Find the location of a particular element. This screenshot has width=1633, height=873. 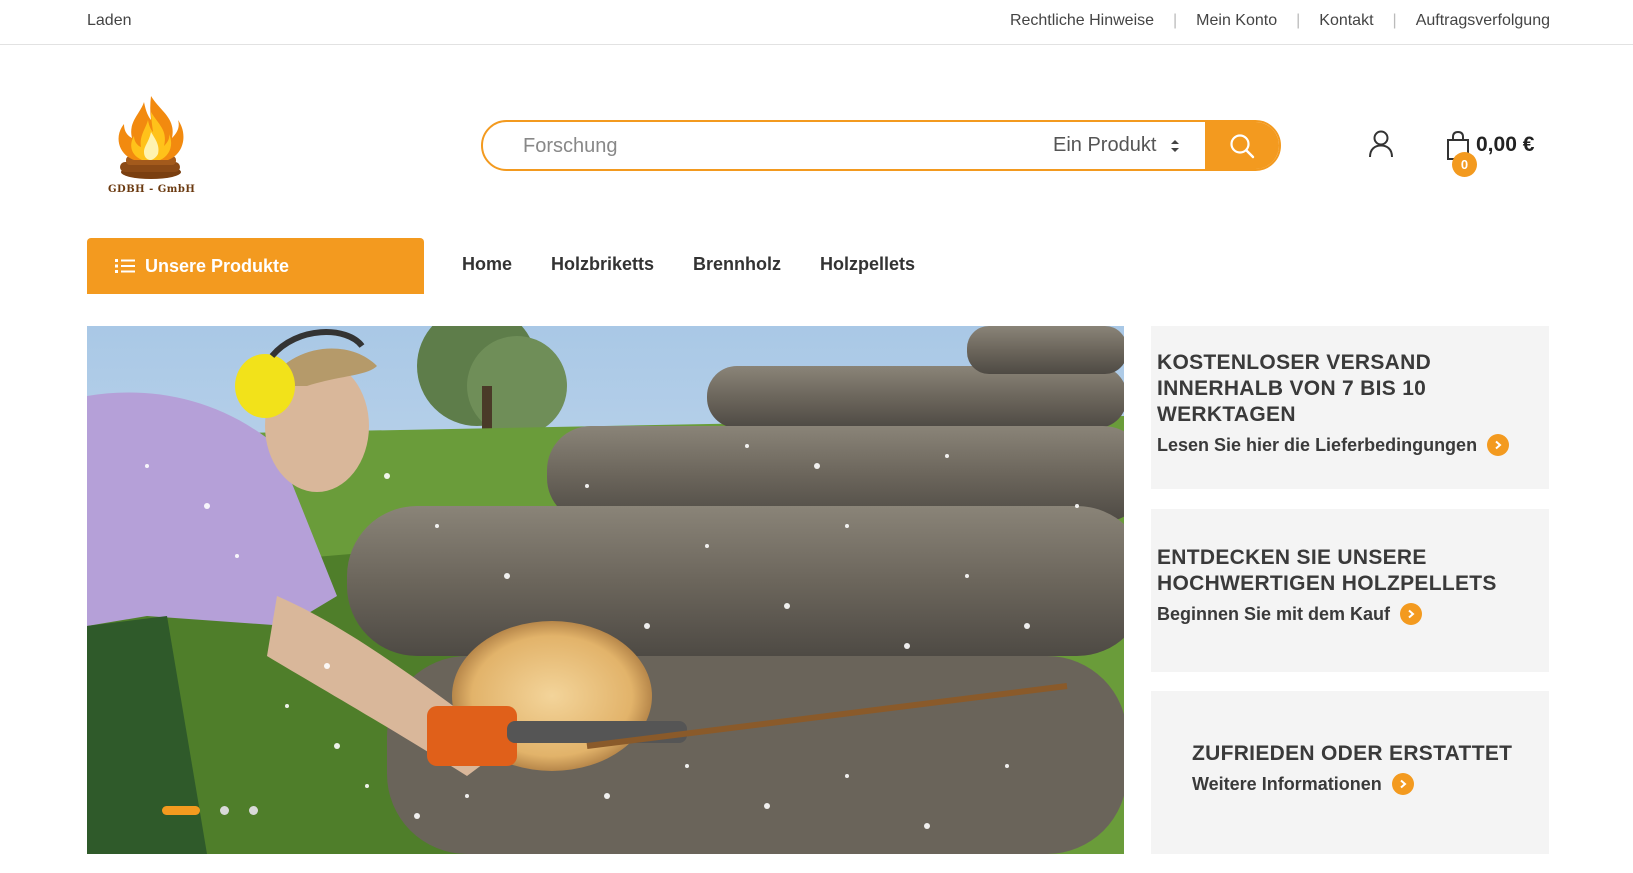

promo-link-more-info: Weitere Informationen is located at coordinates (1370, 784).